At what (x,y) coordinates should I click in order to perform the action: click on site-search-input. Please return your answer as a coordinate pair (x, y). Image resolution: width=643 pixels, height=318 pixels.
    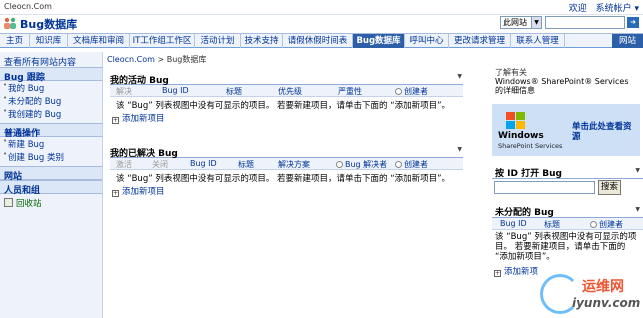
    Looking at the image, I should click on (585, 22).